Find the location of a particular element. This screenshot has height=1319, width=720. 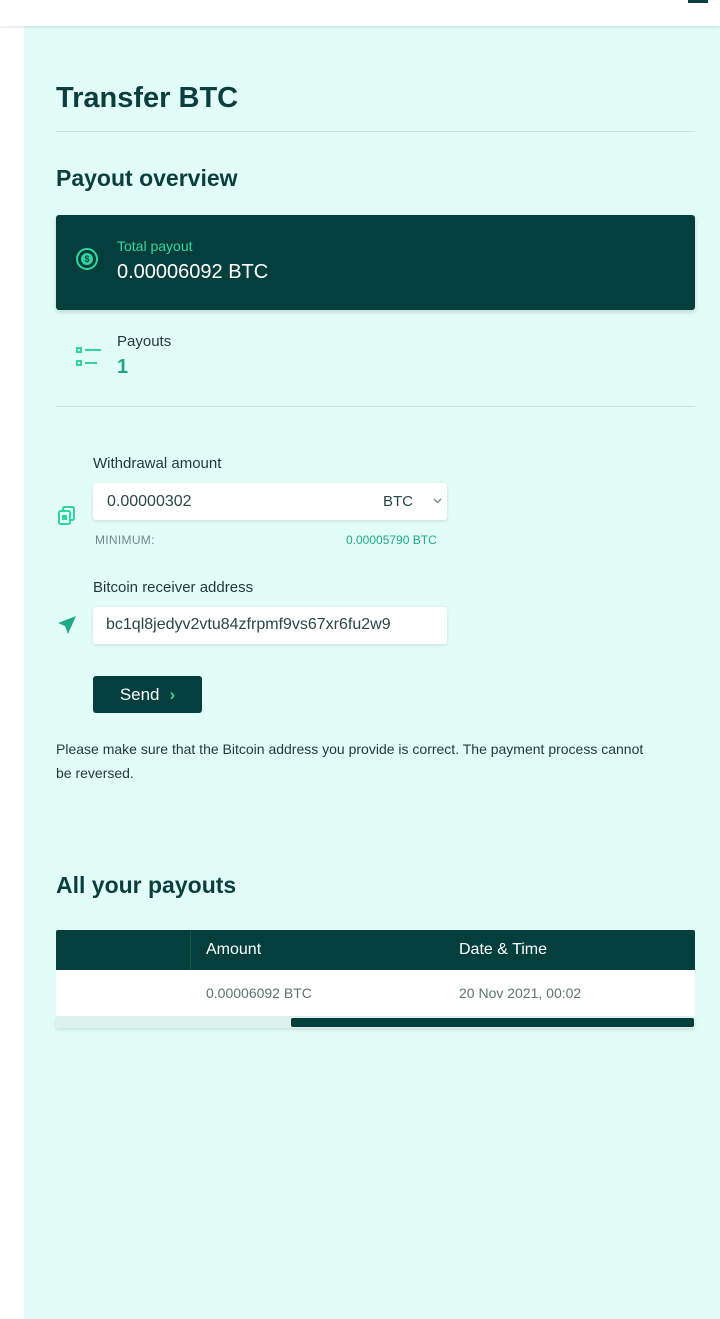

column-header-amount: Amount is located at coordinates (234, 949).